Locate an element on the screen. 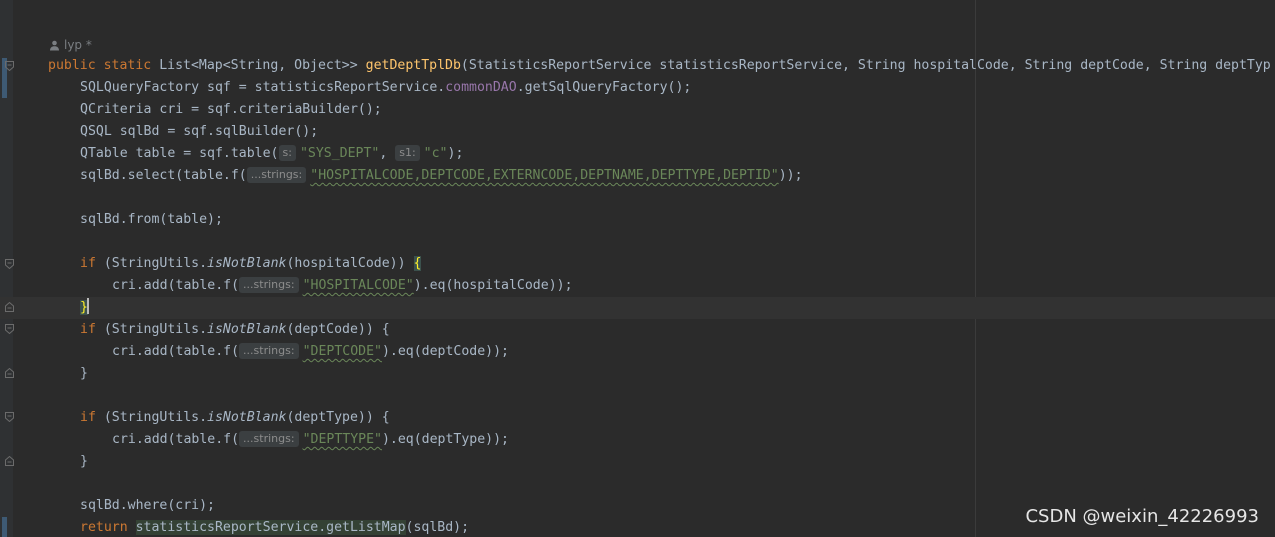 Image resolution: width=1275 pixels, height=537 pixels. parameter-hint: s1: is located at coordinates (407, 153).